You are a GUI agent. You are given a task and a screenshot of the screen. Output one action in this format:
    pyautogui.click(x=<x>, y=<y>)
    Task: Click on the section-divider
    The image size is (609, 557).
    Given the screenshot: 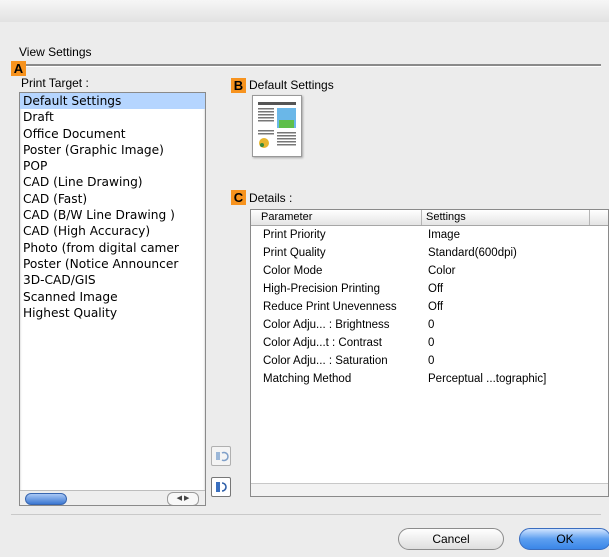 What is the action you would take?
    pyautogui.click(x=306, y=65)
    